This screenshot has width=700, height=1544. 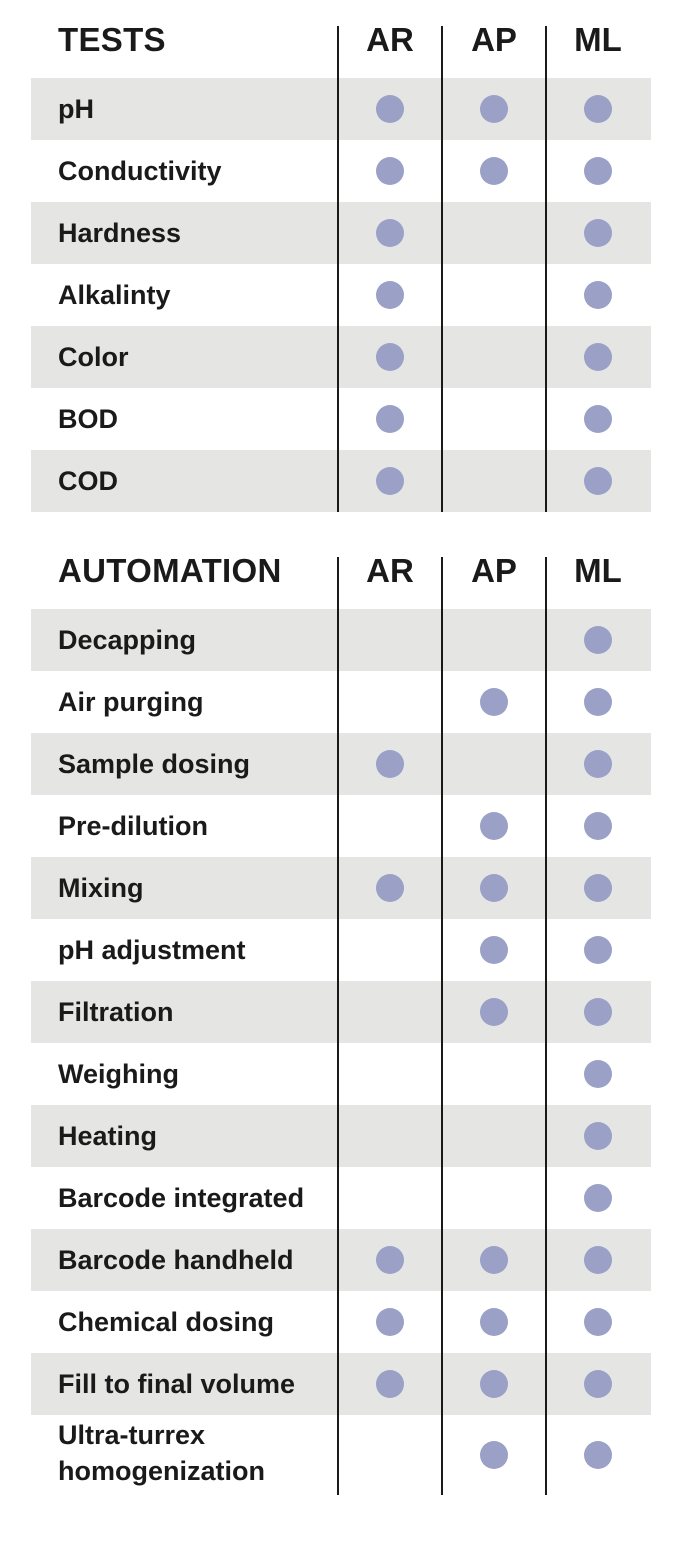 I want to click on table-row: Ultra-turrex homogenization, so click(x=341, y=1455).